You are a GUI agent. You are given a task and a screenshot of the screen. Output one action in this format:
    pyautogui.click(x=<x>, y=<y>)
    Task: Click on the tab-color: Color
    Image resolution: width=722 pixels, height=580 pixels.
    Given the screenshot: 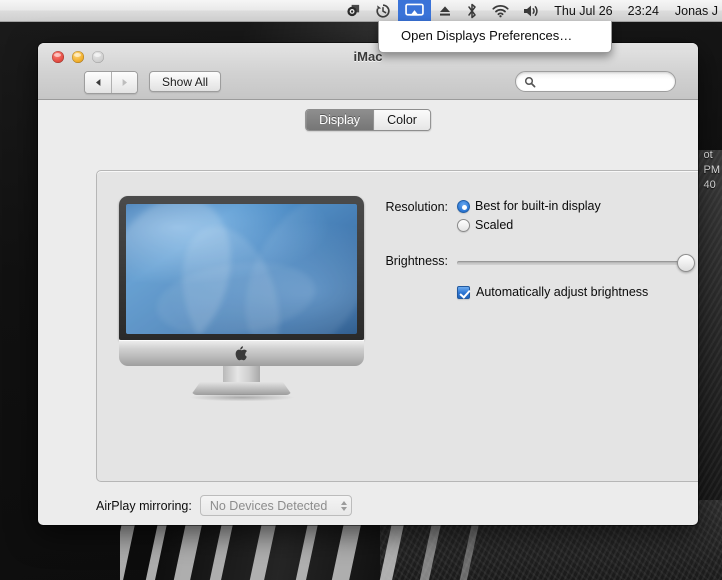 What is the action you would take?
    pyautogui.click(x=401, y=120)
    